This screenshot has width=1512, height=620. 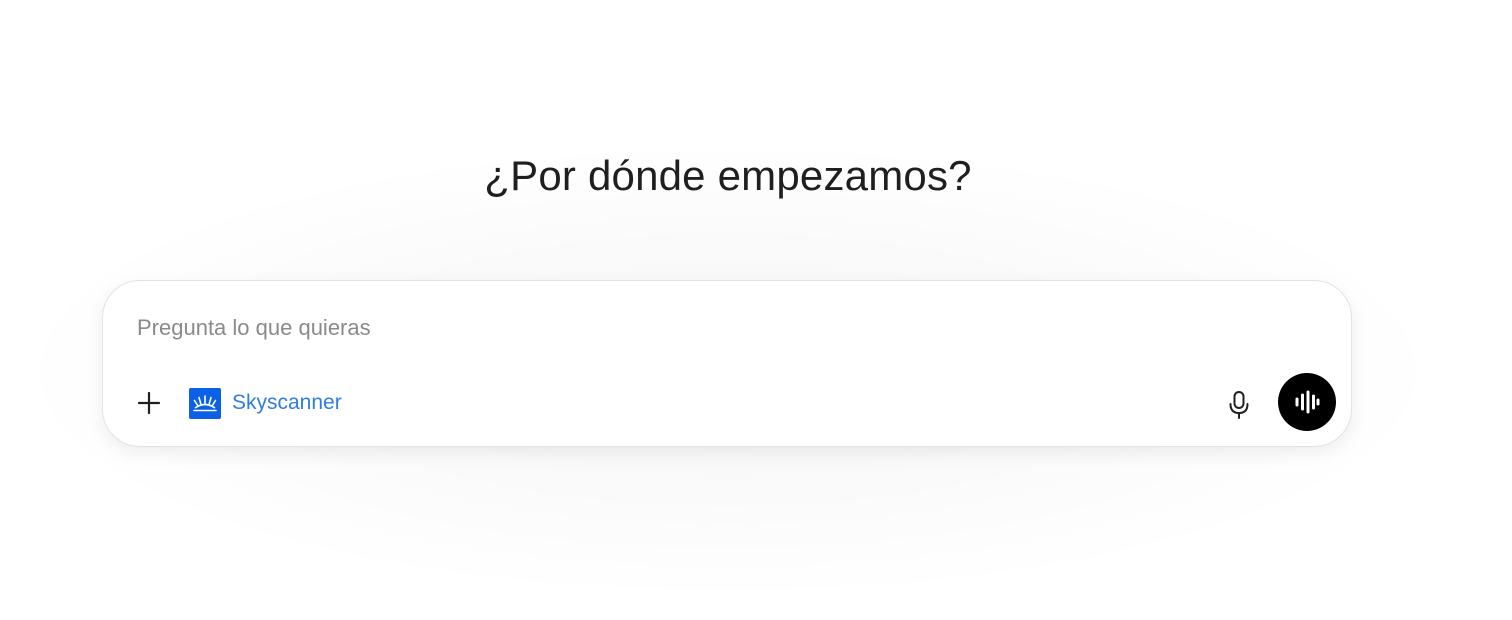 I want to click on dictate-button, so click(x=1239, y=405).